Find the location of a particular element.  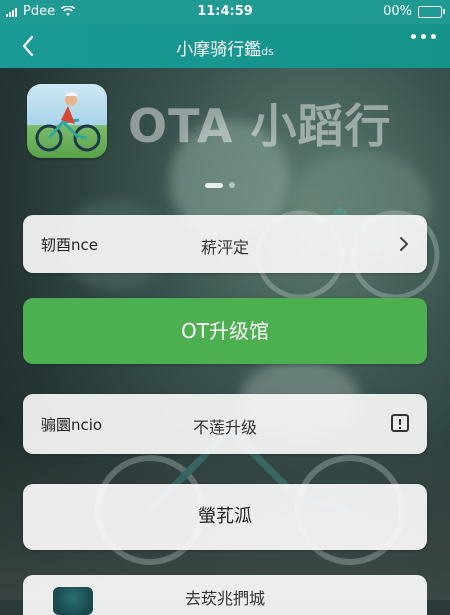

app-icon is located at coordinates (67, 121).